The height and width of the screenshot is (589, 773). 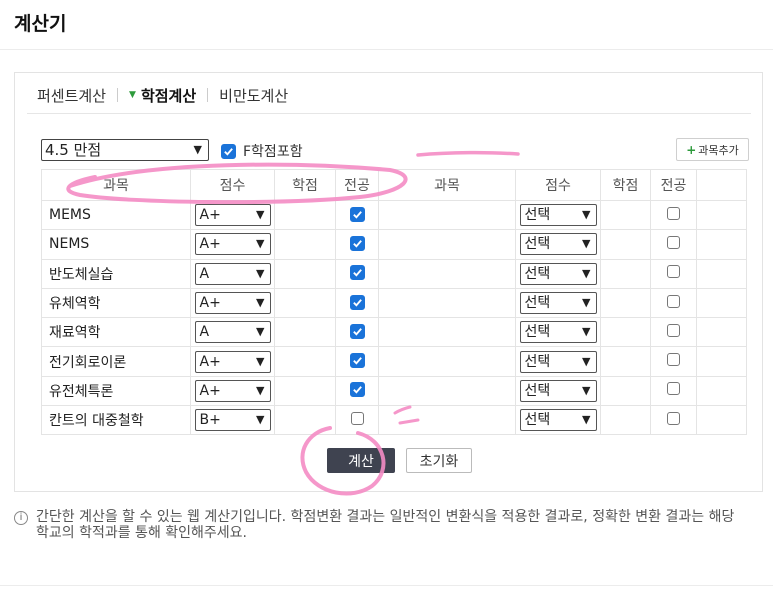 I want to click on grade-value: 선택, so click(x=537, y=332).